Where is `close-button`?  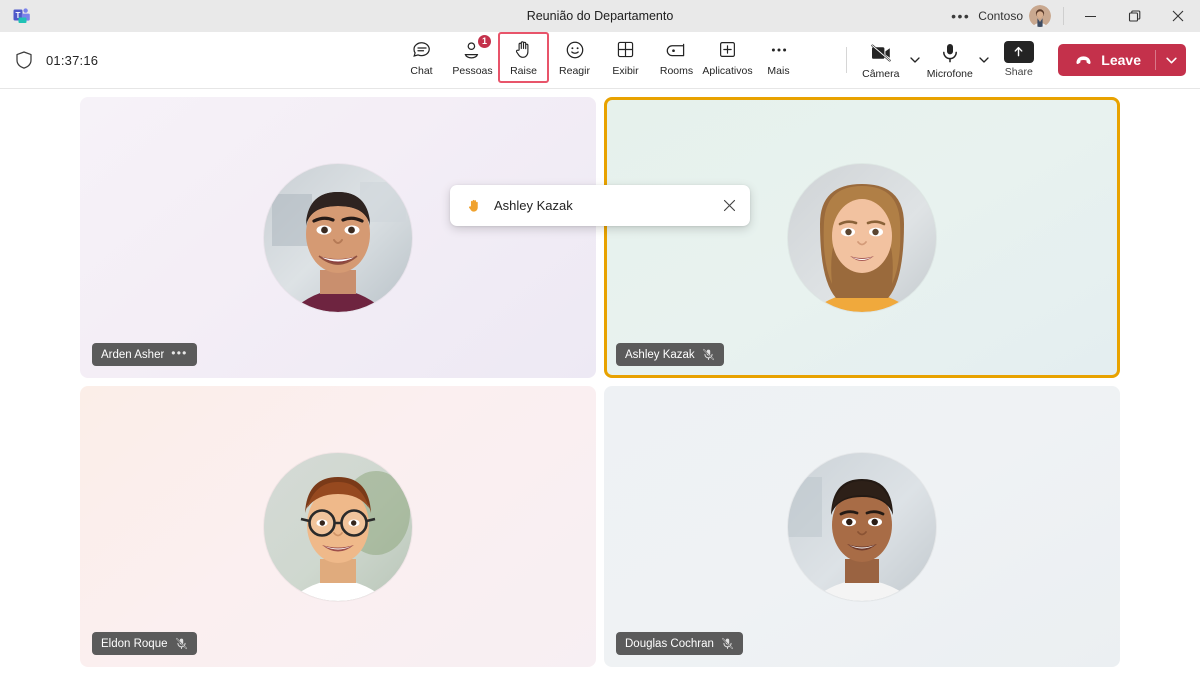 close-button is located at coordinates (1178, 16).